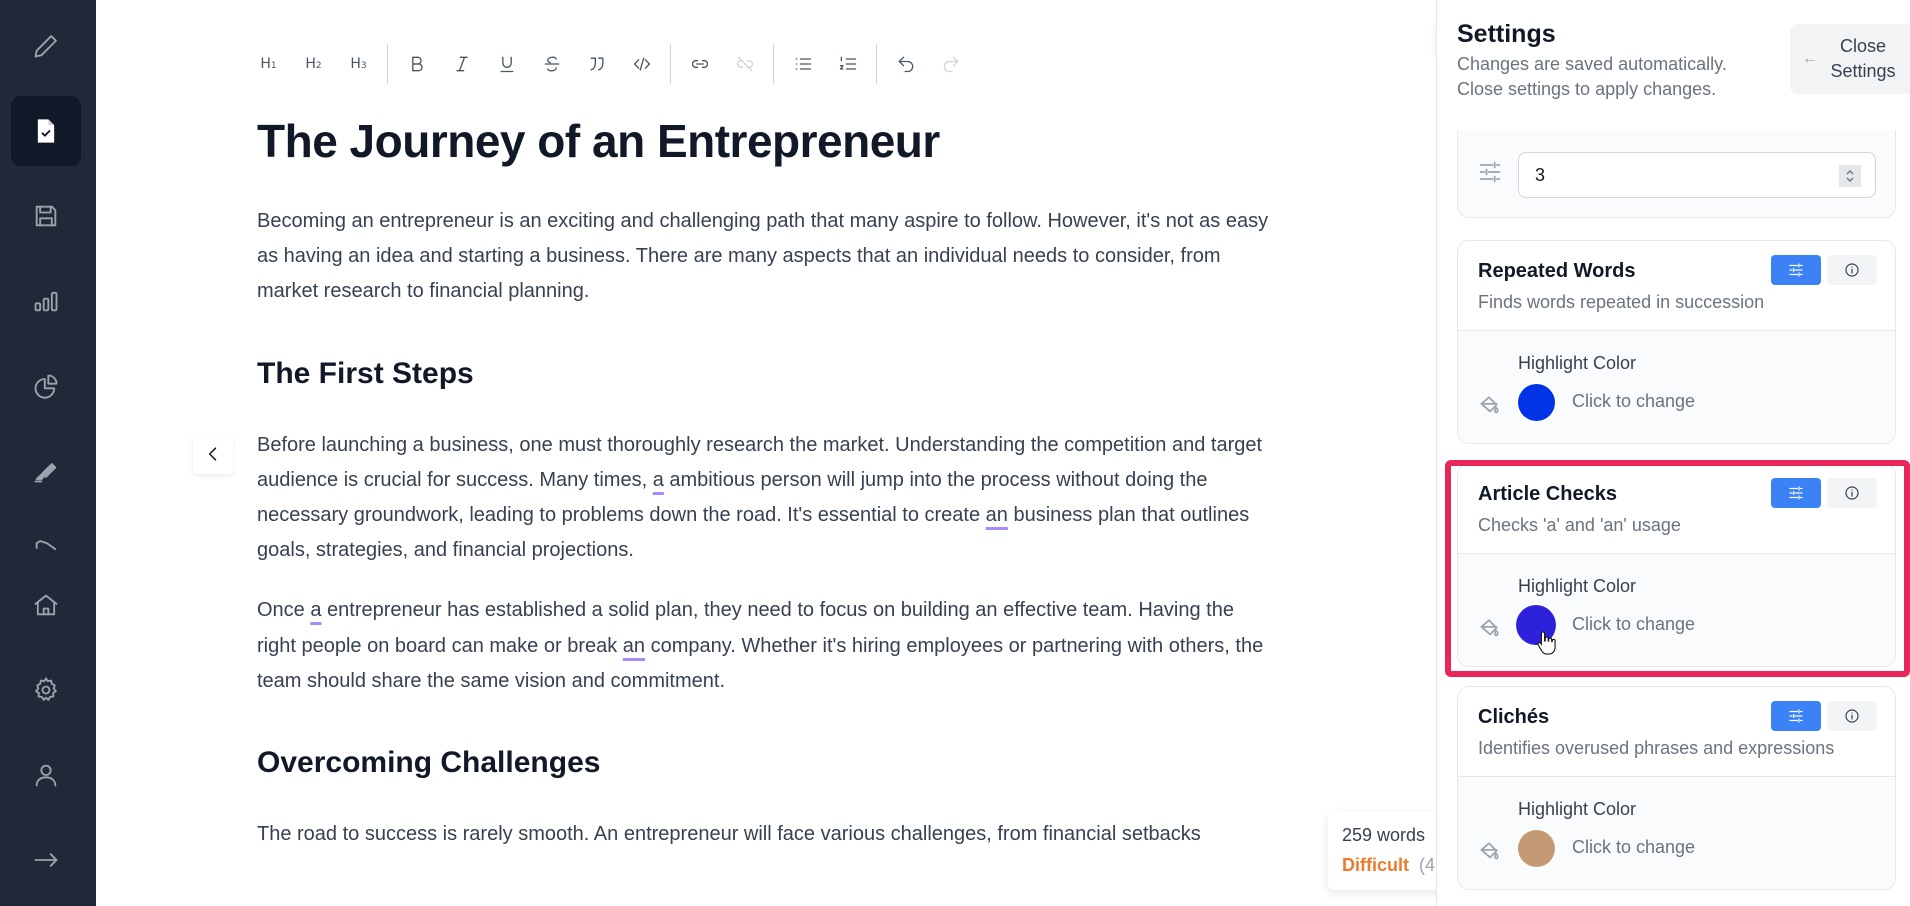 This screenshot has width=1910, height=906. What do you see at coordinates (313, 64) in the screenshot?
I see `heading-2-button: H2` at bounding box center [313, 64].